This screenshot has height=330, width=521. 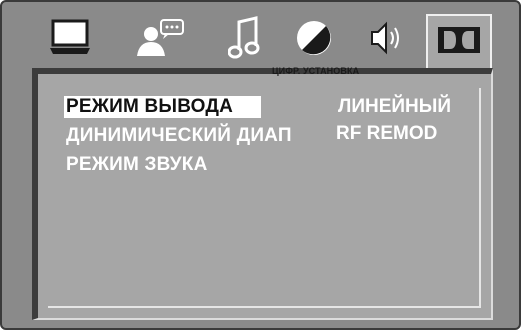 What do you see at coordinates (316, 71) in the screenshot?
I see `tab-caption: ЦИФР. УСТАНОВКА` at bounding box center [316, 71].